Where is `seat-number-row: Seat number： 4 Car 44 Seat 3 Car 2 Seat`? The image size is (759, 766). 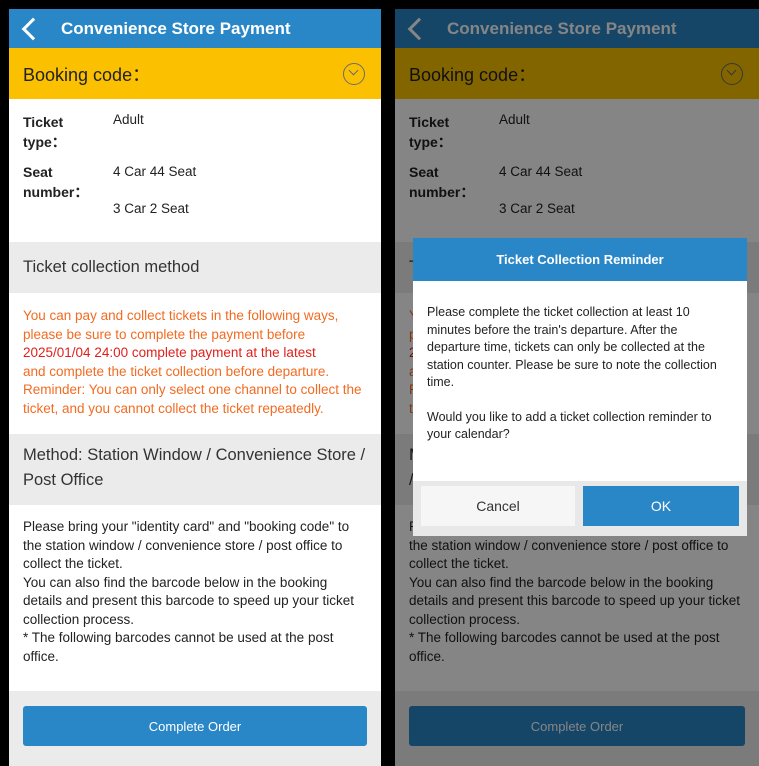 seat-number-row: Seat number： 4 Car 44 Seat 3 Car 2 Seat is located at coordinates (195, 202).